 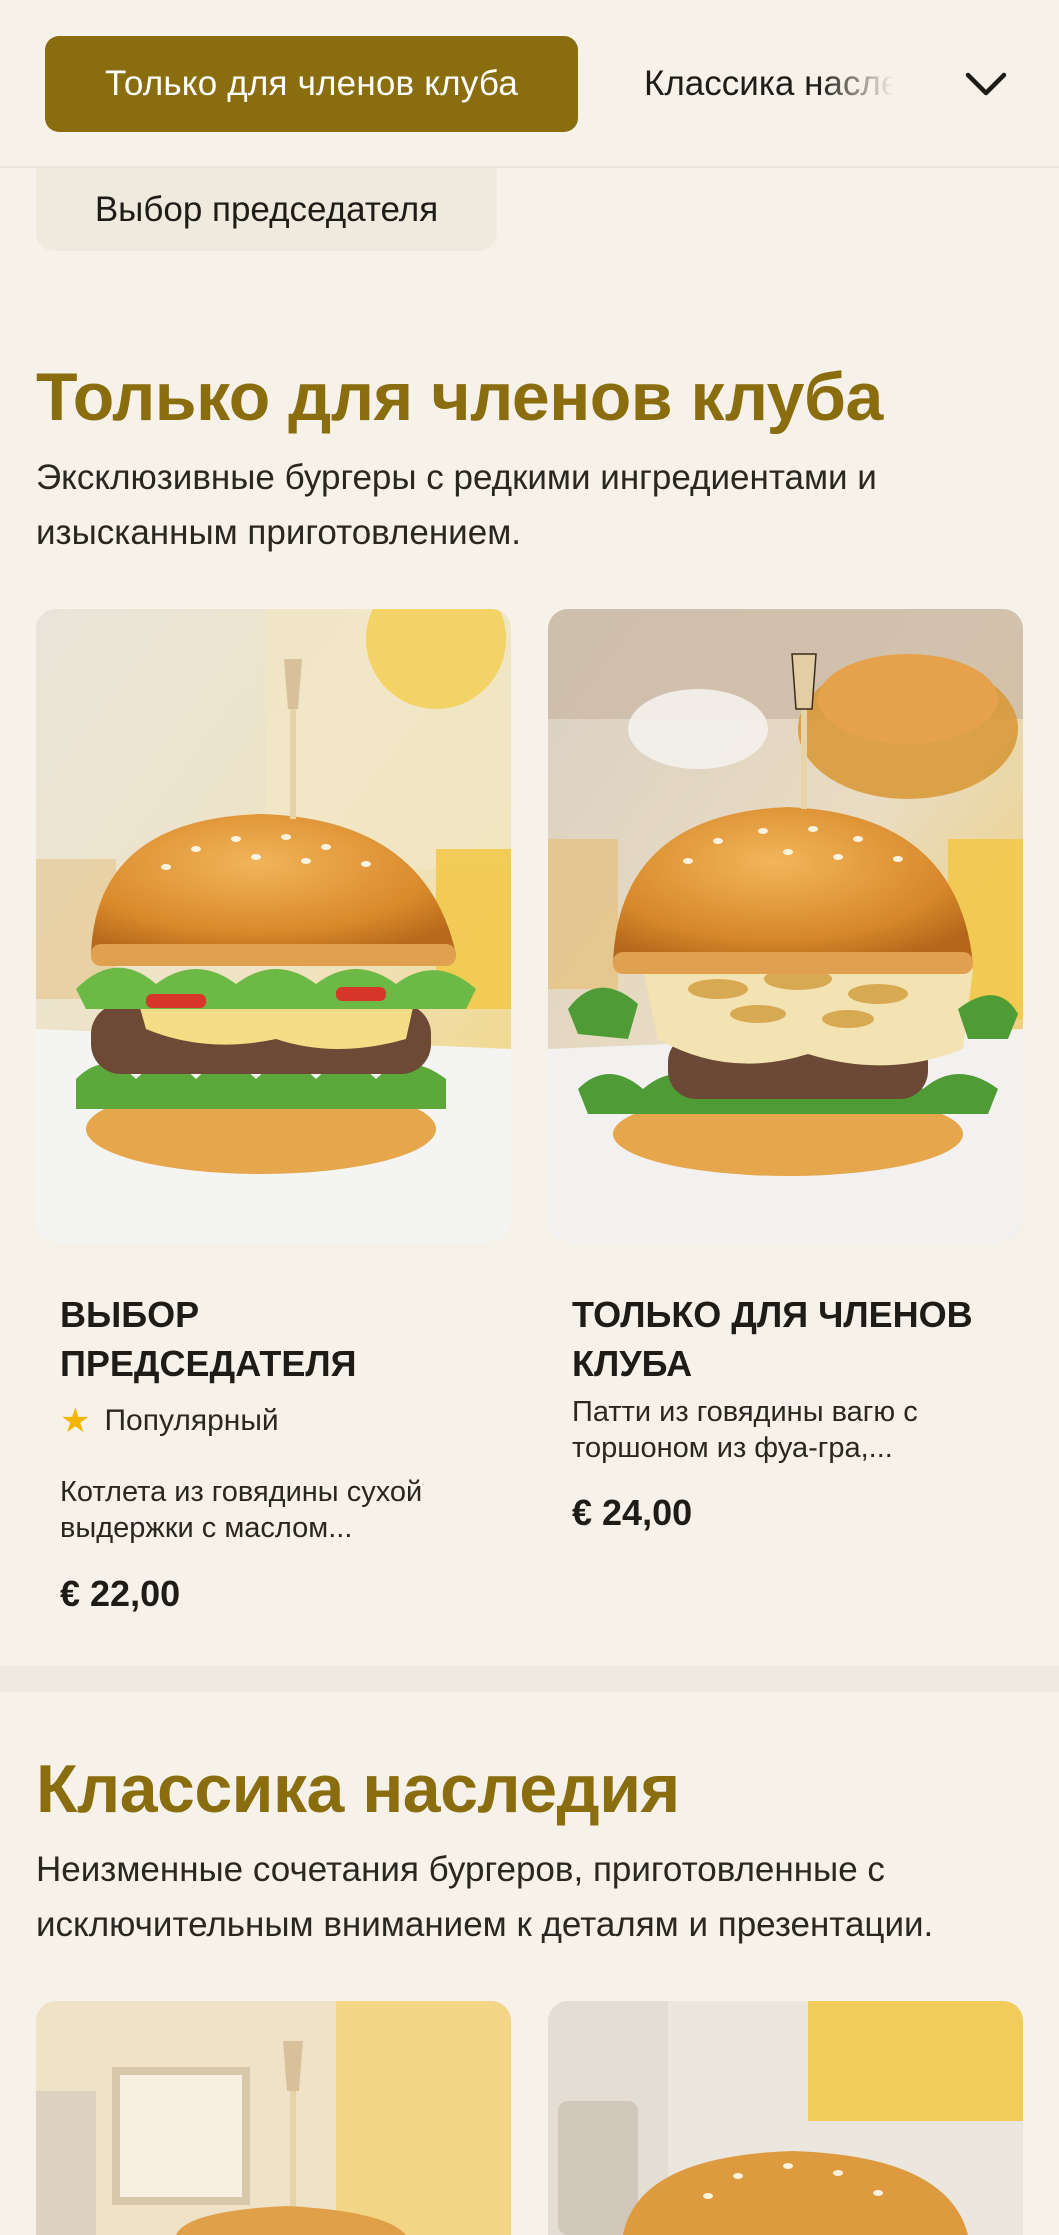 What do you see at coordinates (632, 1512) in the screenshot?
I see `item-price-members-only: € 24,00` at bounding box center [632, 1512].